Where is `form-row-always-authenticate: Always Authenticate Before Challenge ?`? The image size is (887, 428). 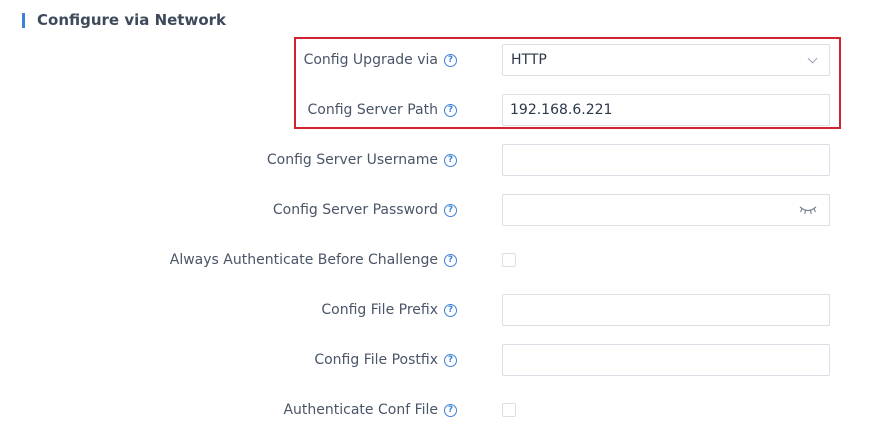
form-row-always-authenticate: Always Authenticate Before Challenge ? is located at coordinates (443, 260).